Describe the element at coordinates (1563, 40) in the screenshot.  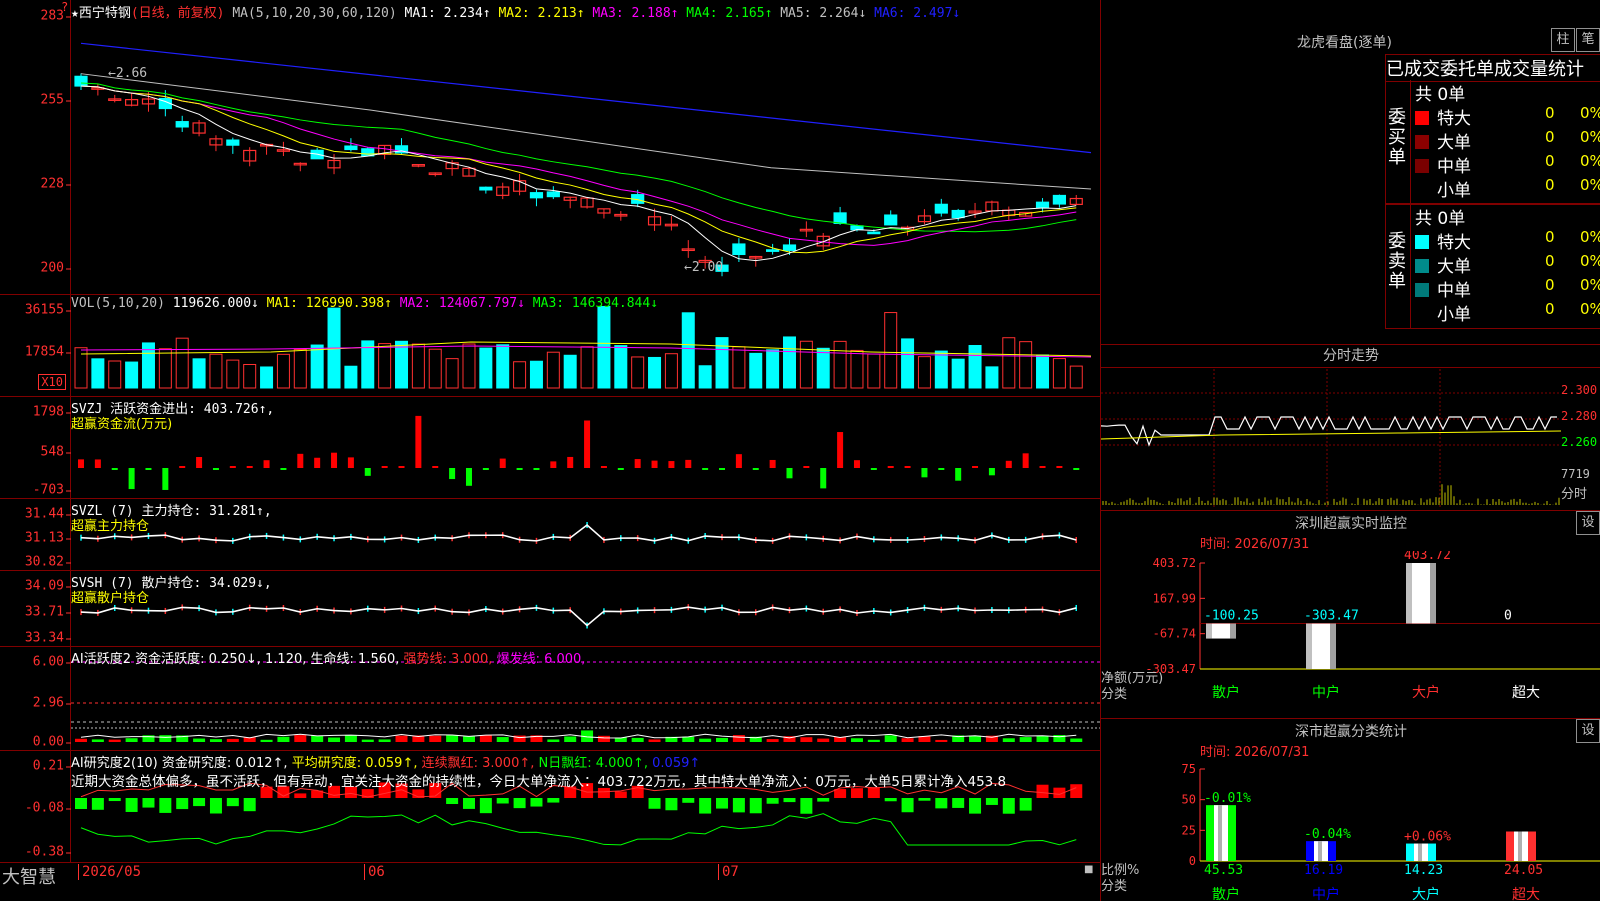
I see `bar-mode-button: 柱` at that location.